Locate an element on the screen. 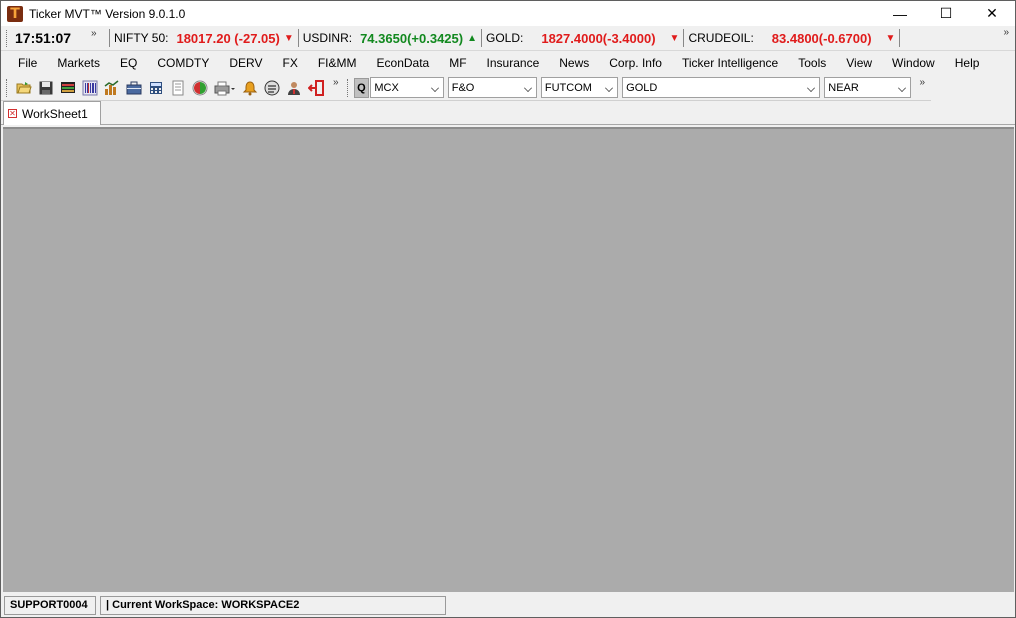  document-icon is located at coordinates (178, 88).